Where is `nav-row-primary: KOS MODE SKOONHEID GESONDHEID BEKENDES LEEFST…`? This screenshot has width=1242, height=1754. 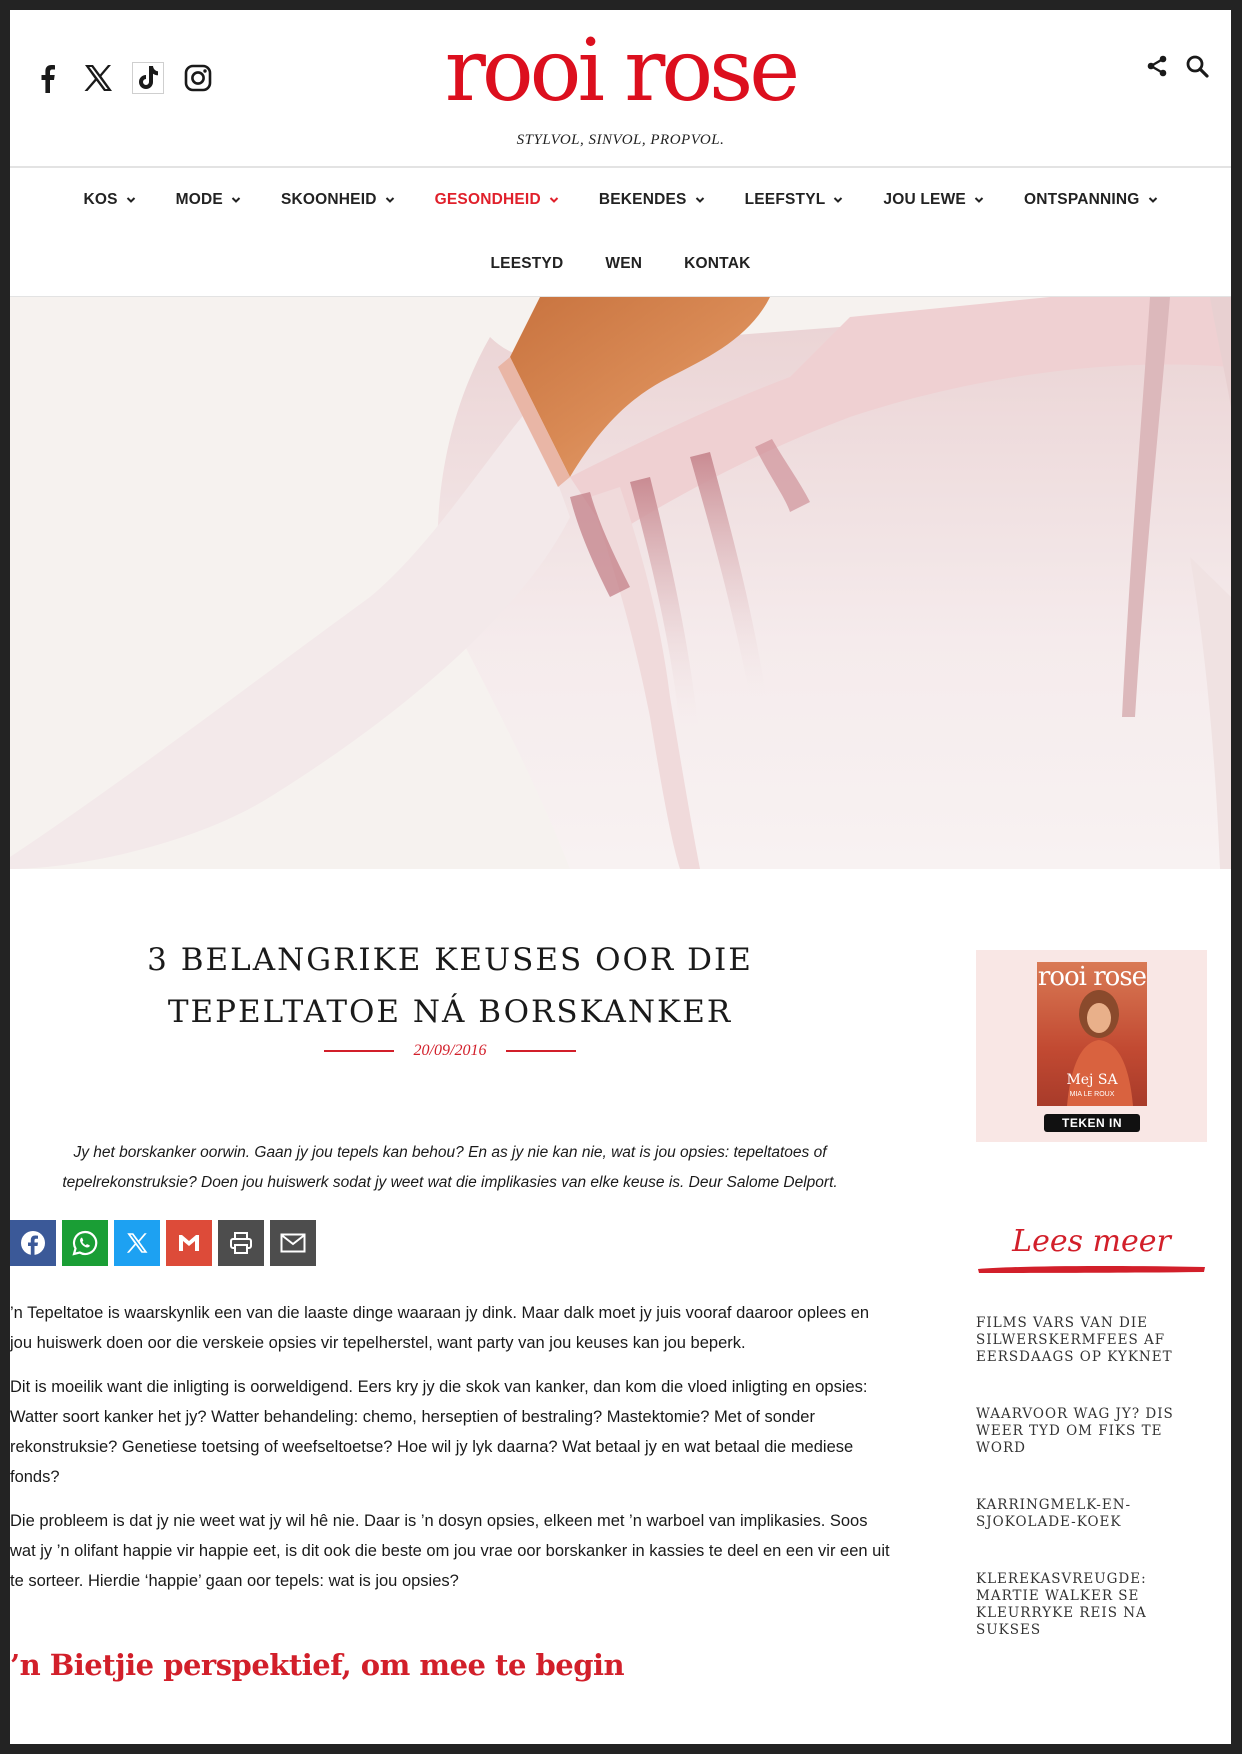 nav-row-primary: KOS MODE SKOONHEID GESONDHEID BEKENDES LEEFST… is located at coordinates (620, 200).